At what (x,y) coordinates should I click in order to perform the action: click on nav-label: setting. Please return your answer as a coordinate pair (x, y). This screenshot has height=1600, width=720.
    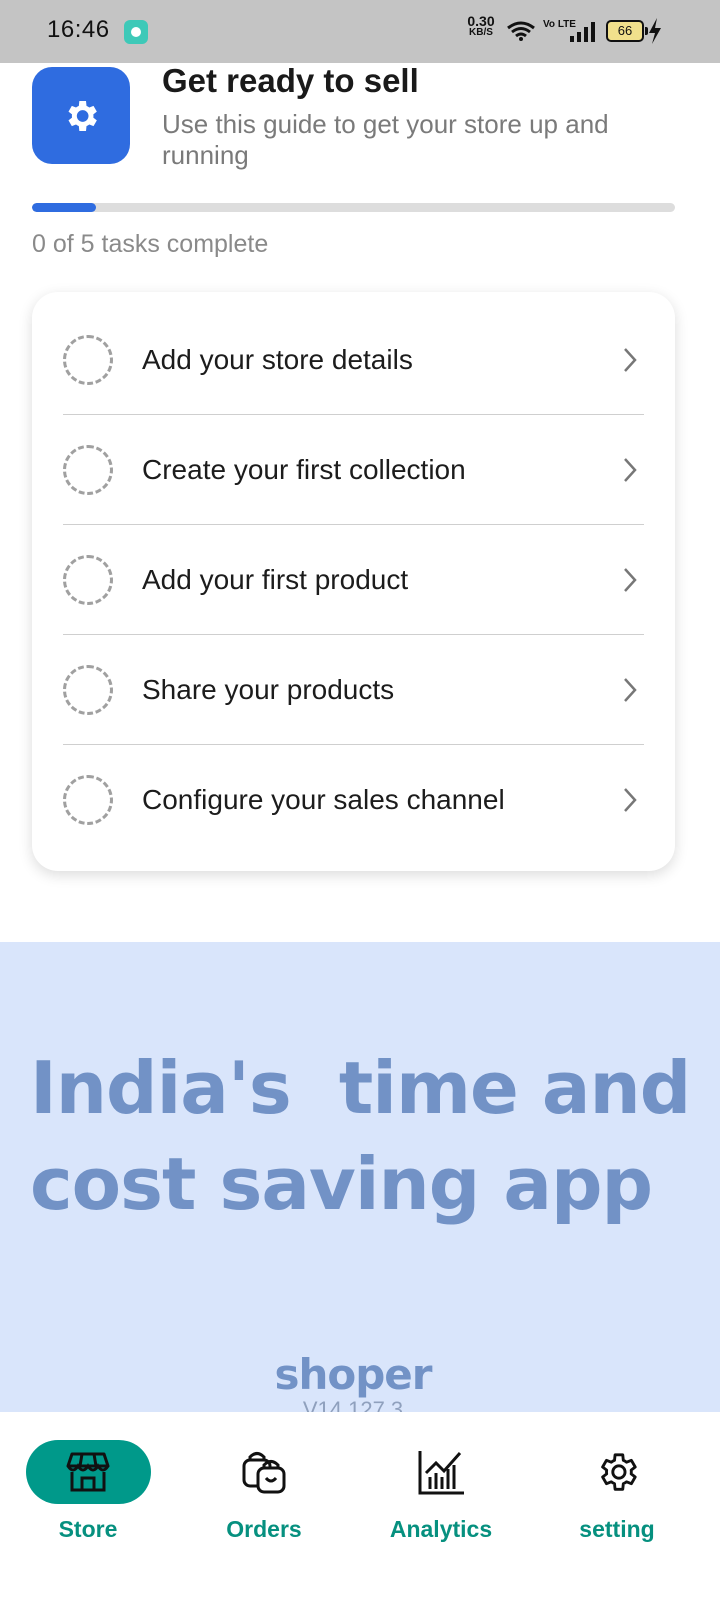
    Looking at the image, I should click on (617, 1529).